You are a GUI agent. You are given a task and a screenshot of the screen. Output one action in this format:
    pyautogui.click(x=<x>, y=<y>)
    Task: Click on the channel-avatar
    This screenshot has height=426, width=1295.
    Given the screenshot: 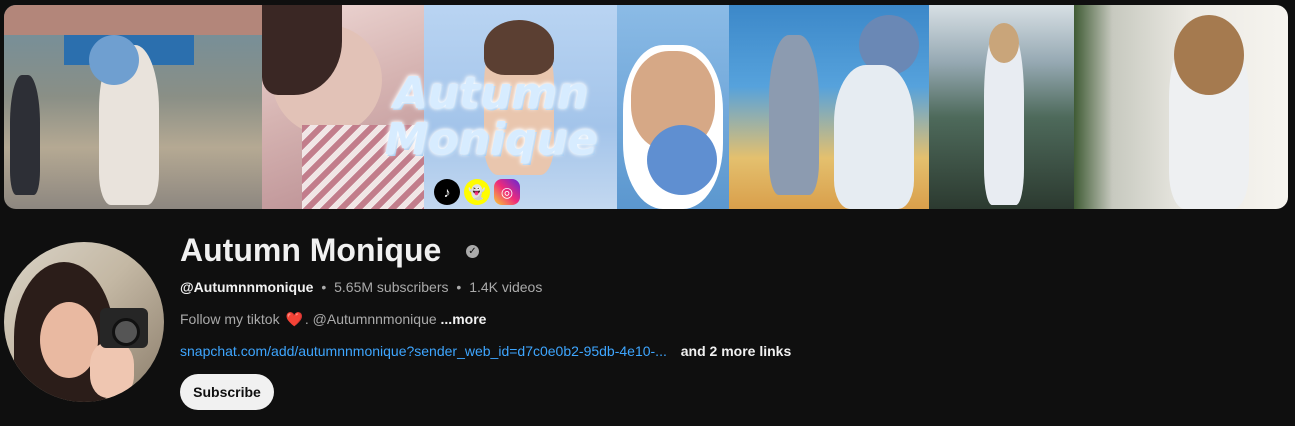 What is the action you would take?
    pyautogui.click(x=84, y=322)
    